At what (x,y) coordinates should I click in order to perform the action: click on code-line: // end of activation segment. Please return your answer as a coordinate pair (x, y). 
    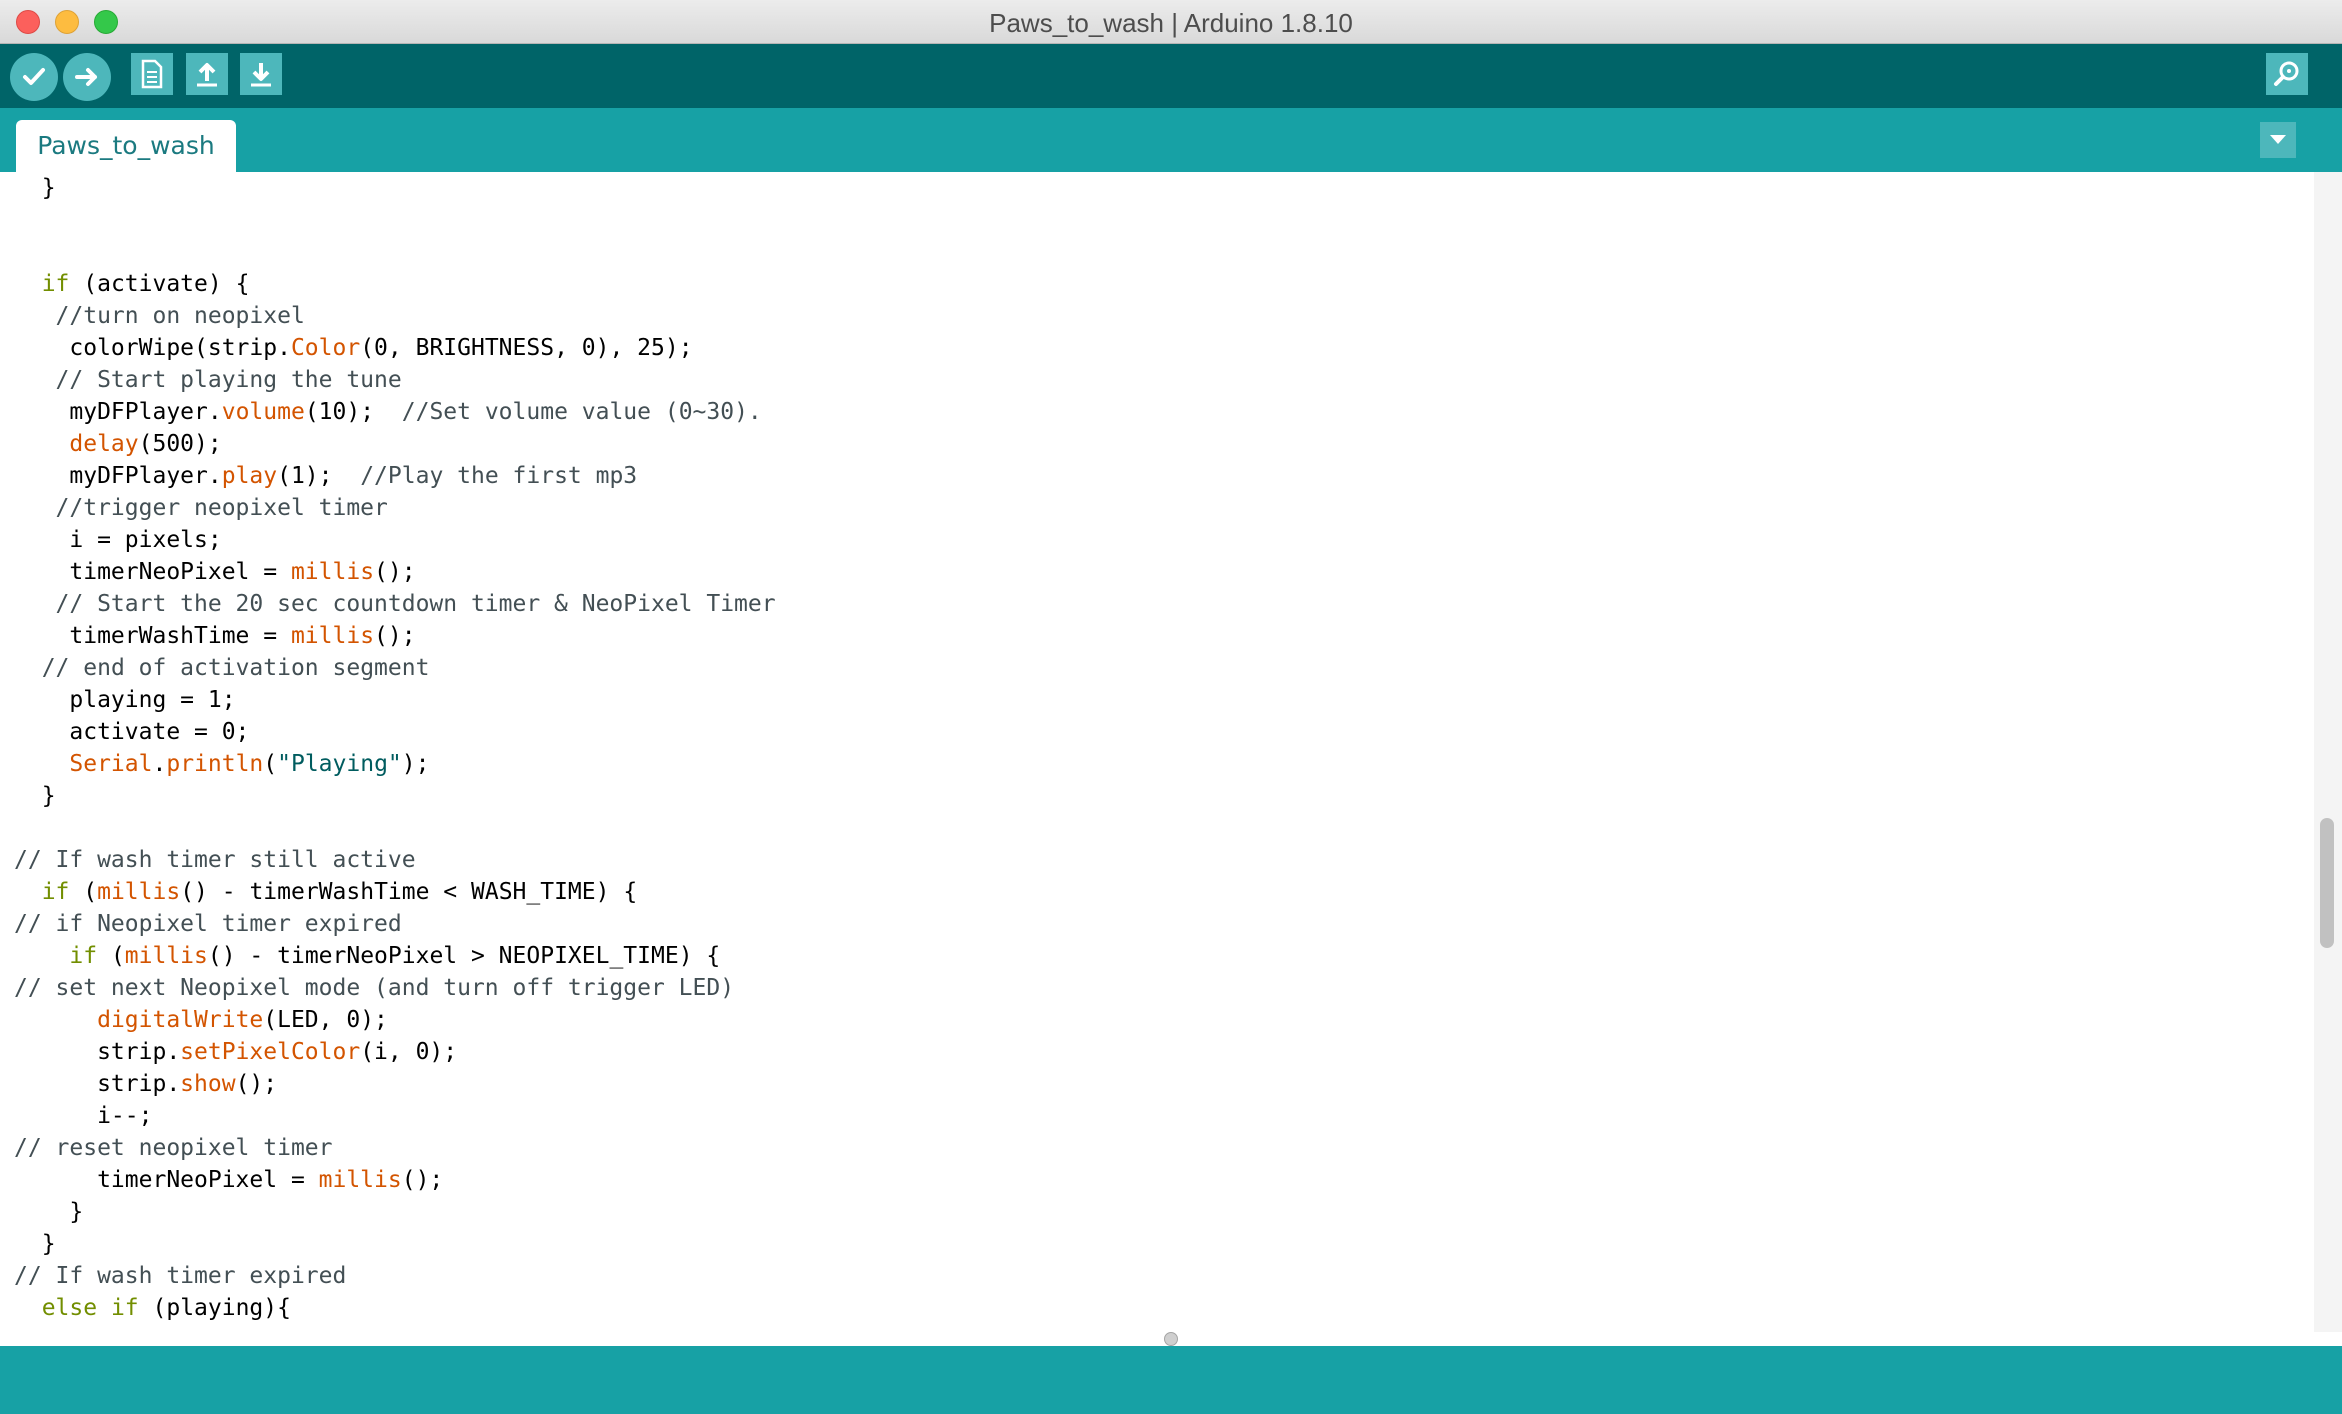
    Looking at the image, I should click on (395, 668).